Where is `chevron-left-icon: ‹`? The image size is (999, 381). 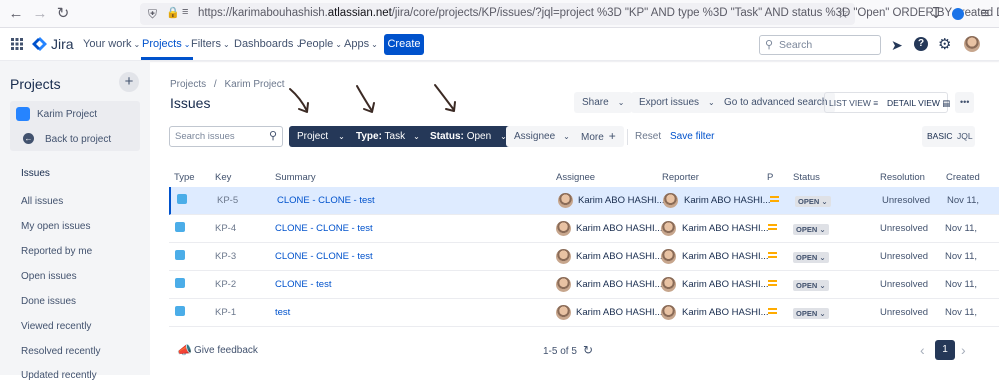
chevron-left-icon: ‹ is located at coordinates (922, 350).